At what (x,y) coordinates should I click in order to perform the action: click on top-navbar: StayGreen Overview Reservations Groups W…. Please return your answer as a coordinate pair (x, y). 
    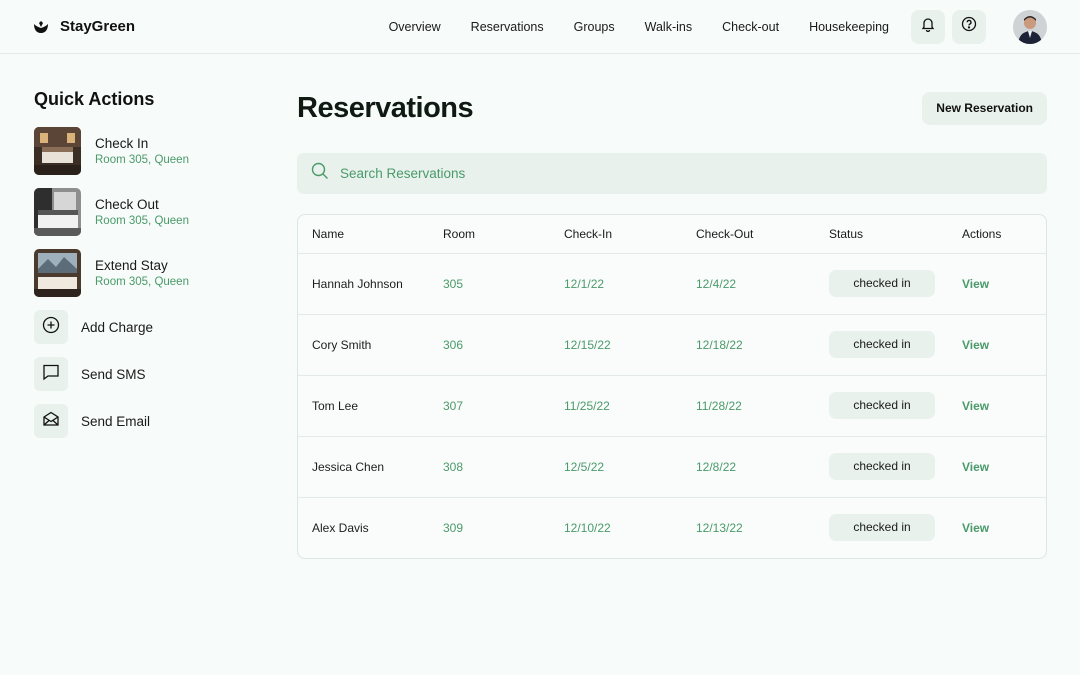
    Looking at the image, I should click on (540, 27).